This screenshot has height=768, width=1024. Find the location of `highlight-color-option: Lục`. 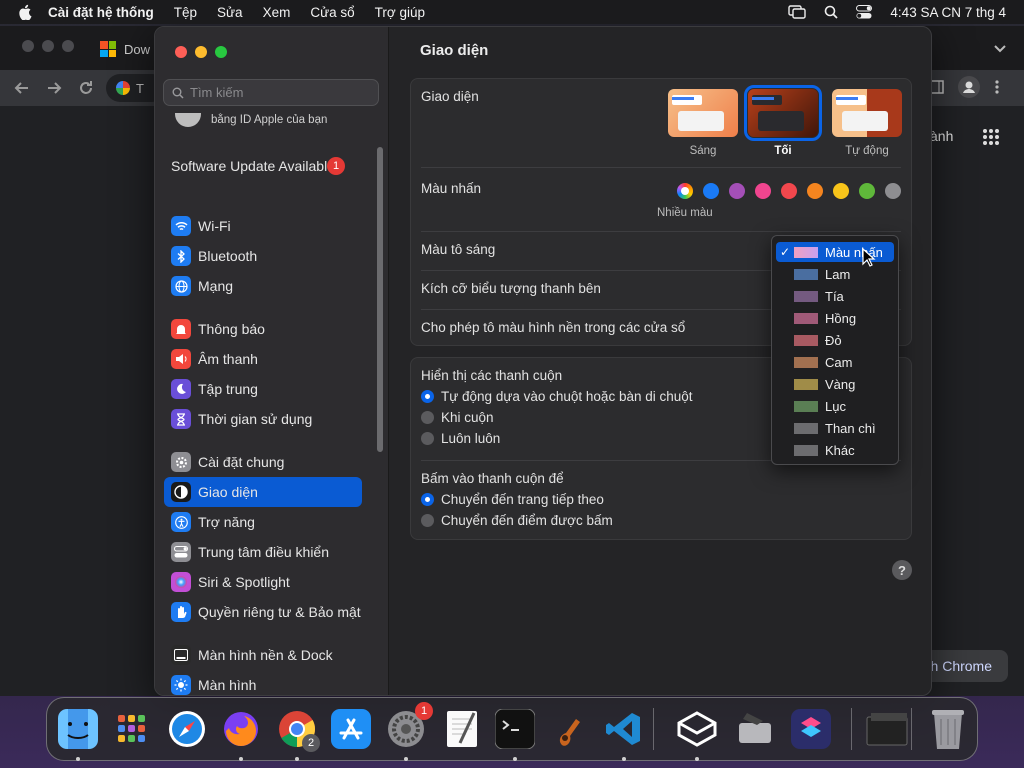

highlight-color-option: Lục is located at coordinates (835, 406).